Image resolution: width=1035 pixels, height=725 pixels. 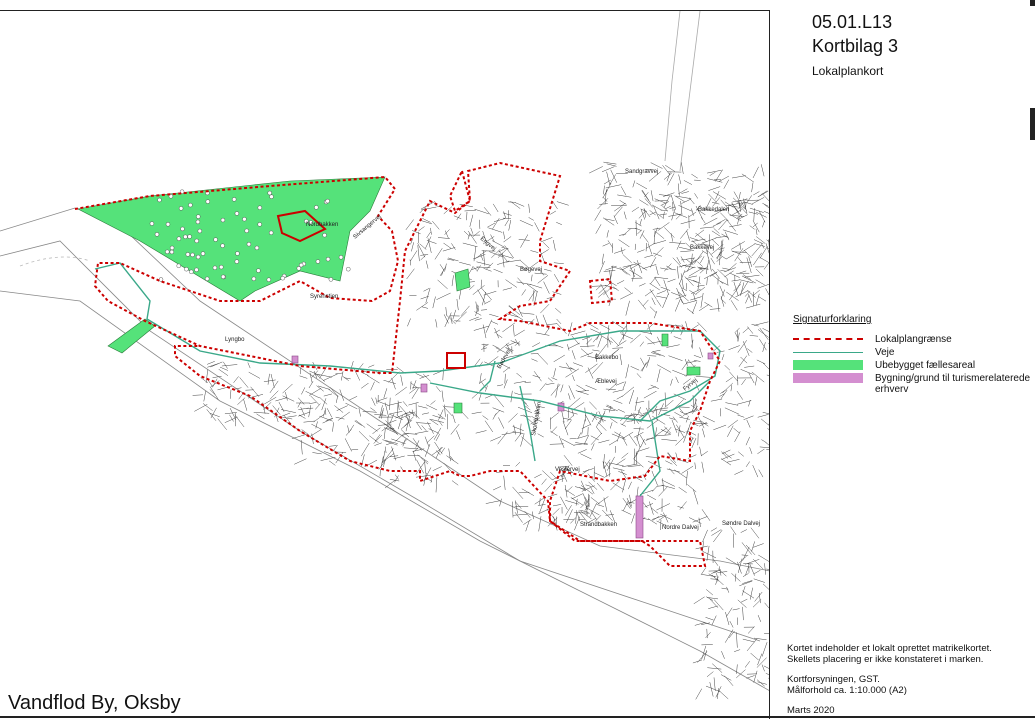 What do you see at coordinates (828, 378) in the screenshot?
I see `pink-area-swatch` at bounding box center [828, 378].